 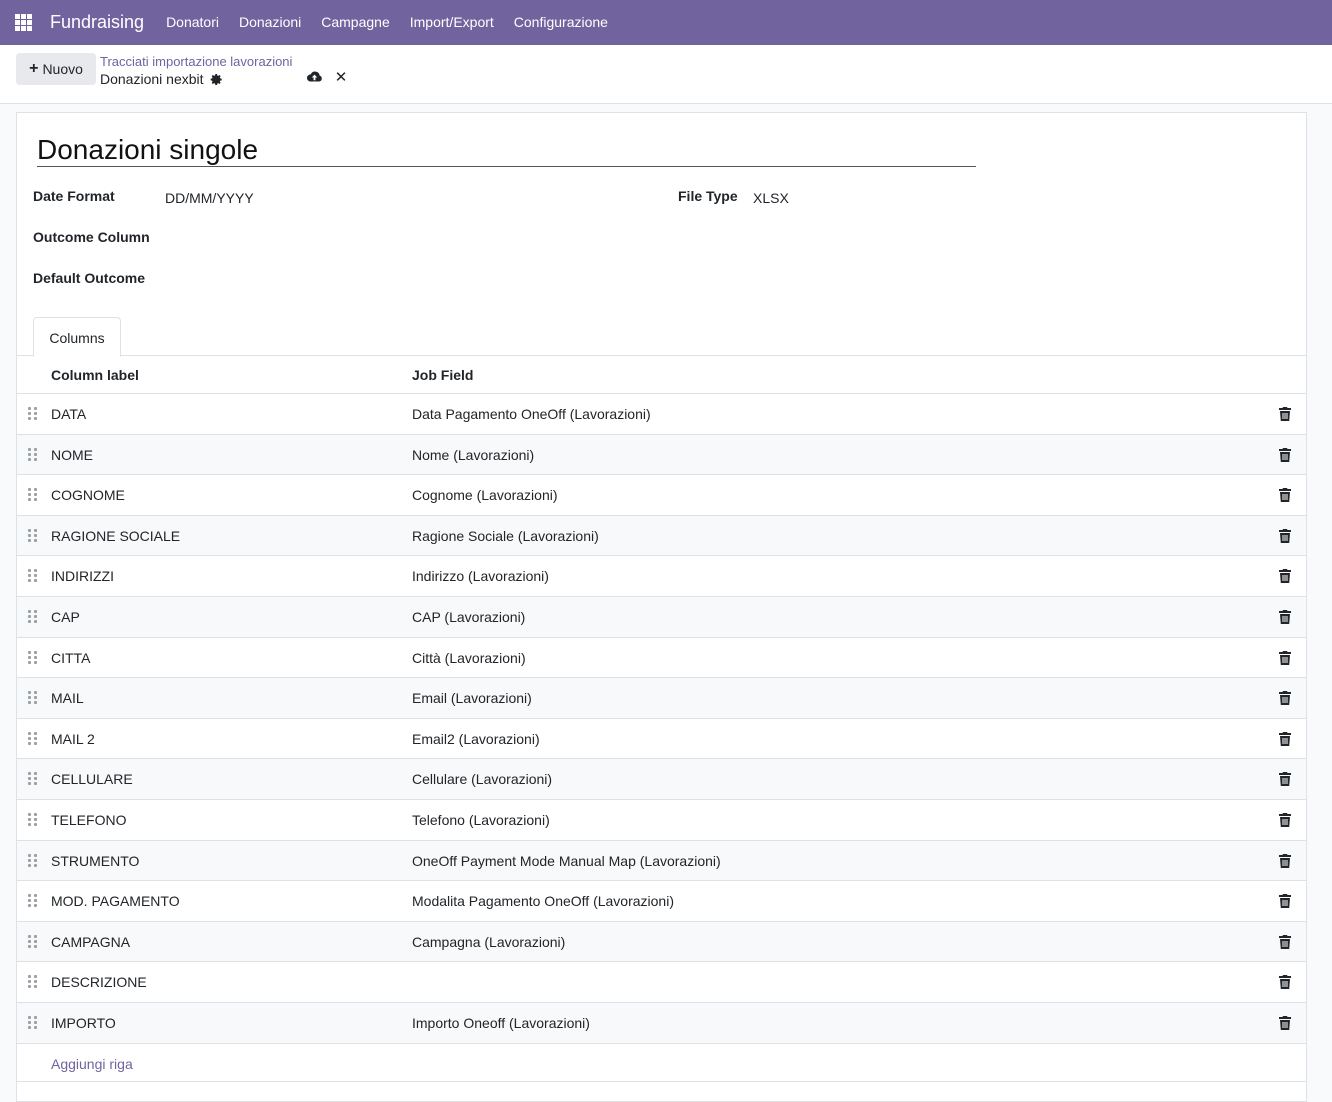 I want to click on job-field-cell: Ragione Sociale (Lavorazioni), so click(x=505, y=536).